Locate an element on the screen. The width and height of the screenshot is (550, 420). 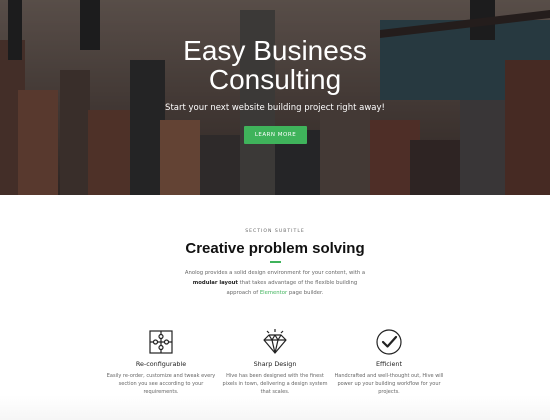
hero-title: Easy Business Consulting is located at coordinates (275, 65).